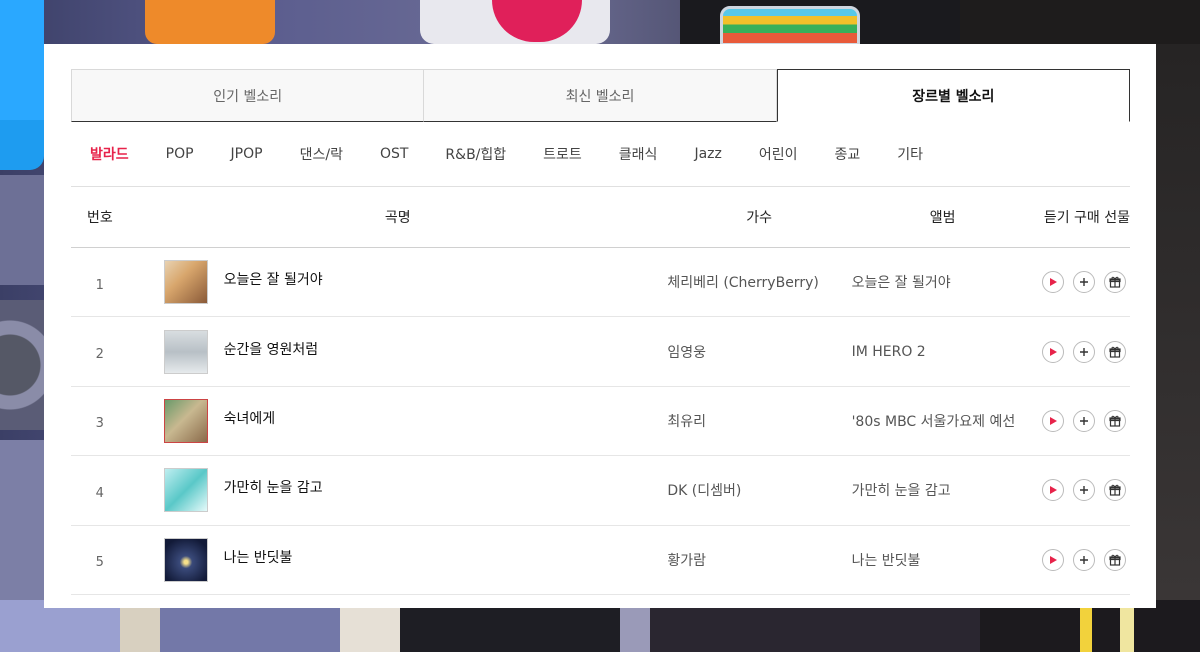 The height and width of the screenshot is (652, 1200). Describe the element at coordinates (638, 154) in the screenshot. I see `genre-classical: 클래식` at that location.